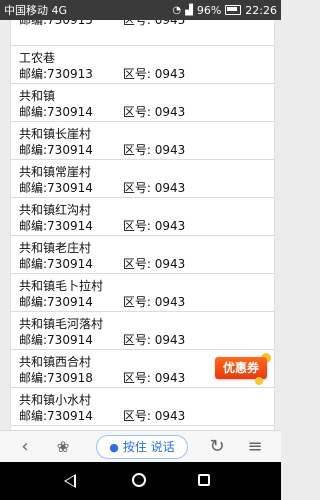 The height and width of the screenshot is (500, 320). Describe the element at coordinates (142, 103) in the screenshot. I see `list-item: 共和镇邮编:730914 区号: 0943` at that location.